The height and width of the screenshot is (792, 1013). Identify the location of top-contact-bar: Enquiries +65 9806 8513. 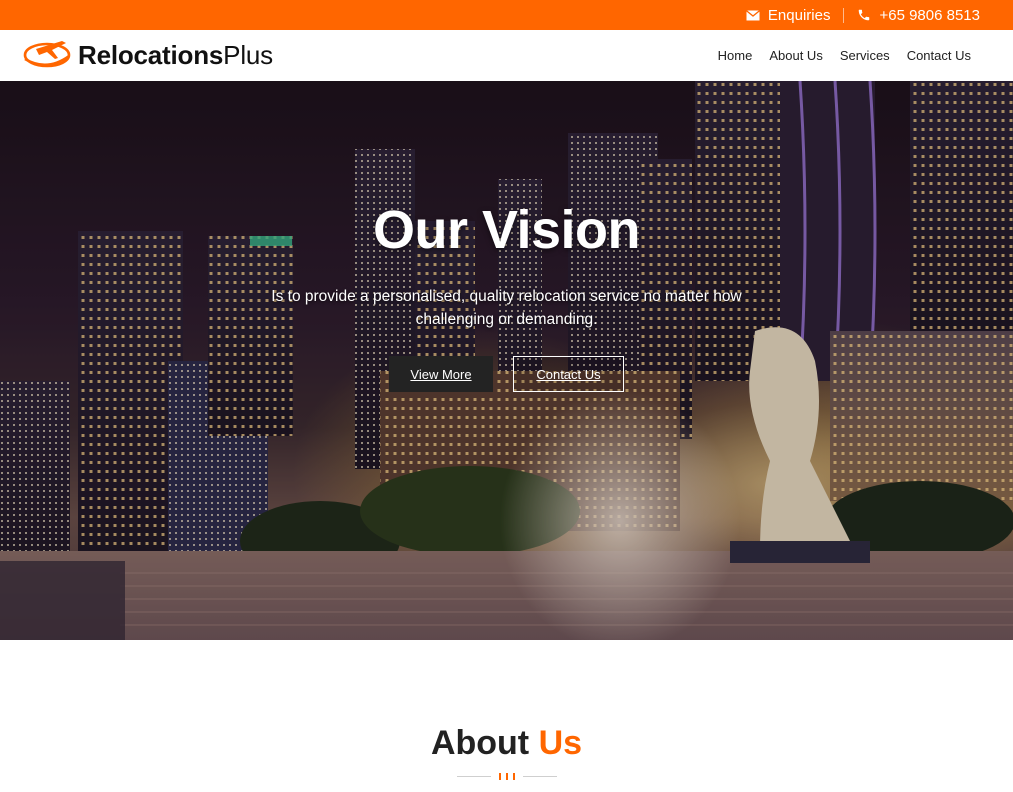
(506, 15).